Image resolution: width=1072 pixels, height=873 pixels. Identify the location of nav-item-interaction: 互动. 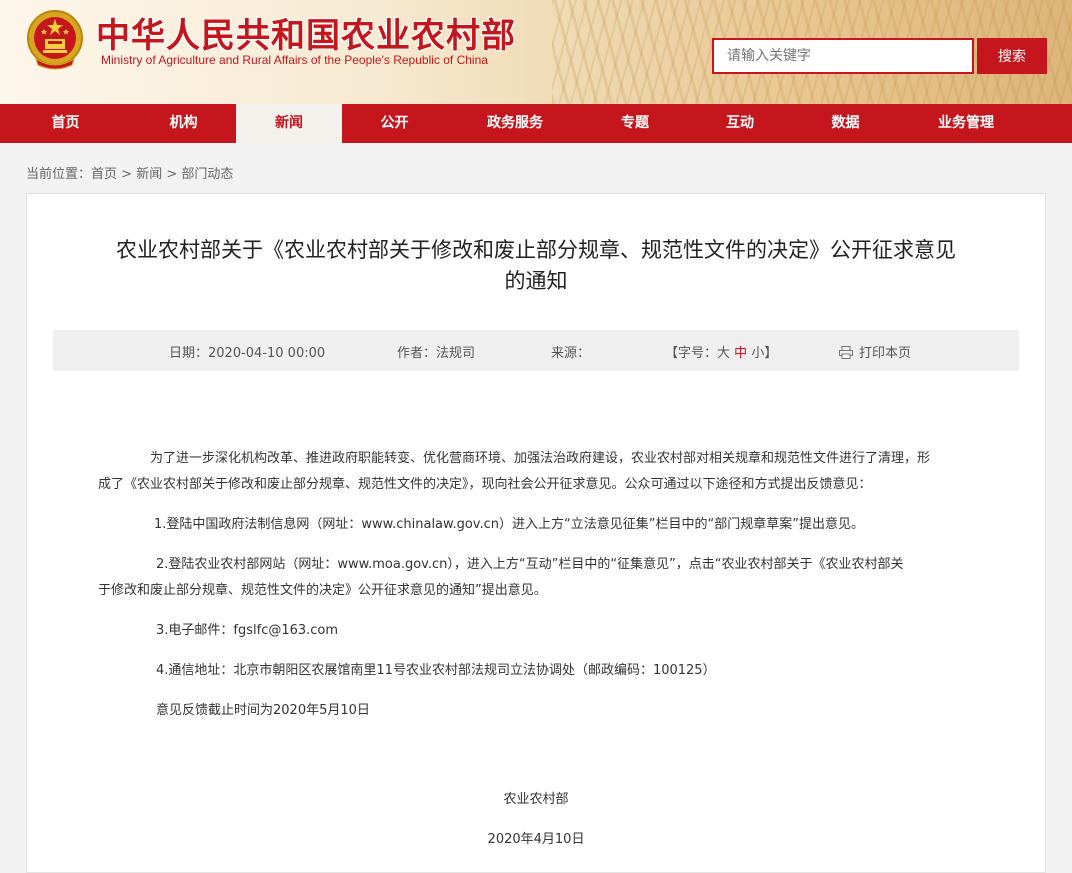
(740, 123).